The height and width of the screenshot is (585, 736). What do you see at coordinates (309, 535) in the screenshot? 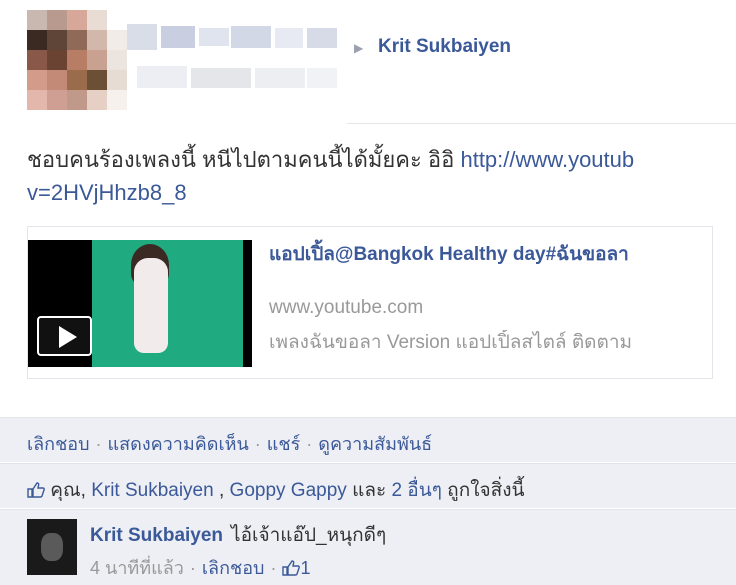
I see `comment-text: ไอ้เจ้าแอ๊ป_หนุกดีๆ` at bounding box center [309, 535].